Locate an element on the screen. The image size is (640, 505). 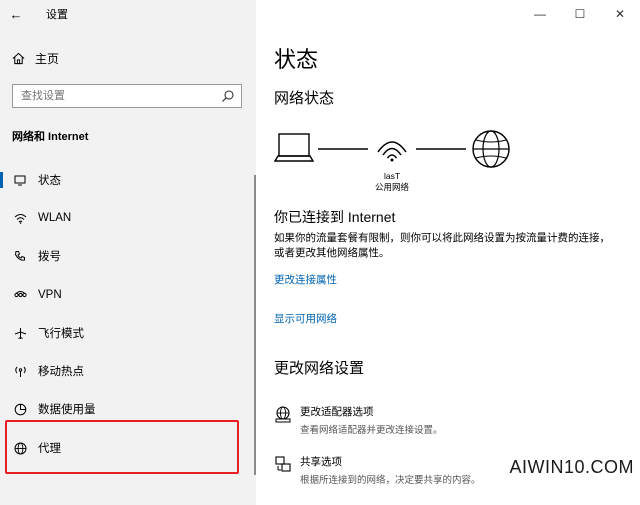
airplane-icon is located at coordinates (20, 333).